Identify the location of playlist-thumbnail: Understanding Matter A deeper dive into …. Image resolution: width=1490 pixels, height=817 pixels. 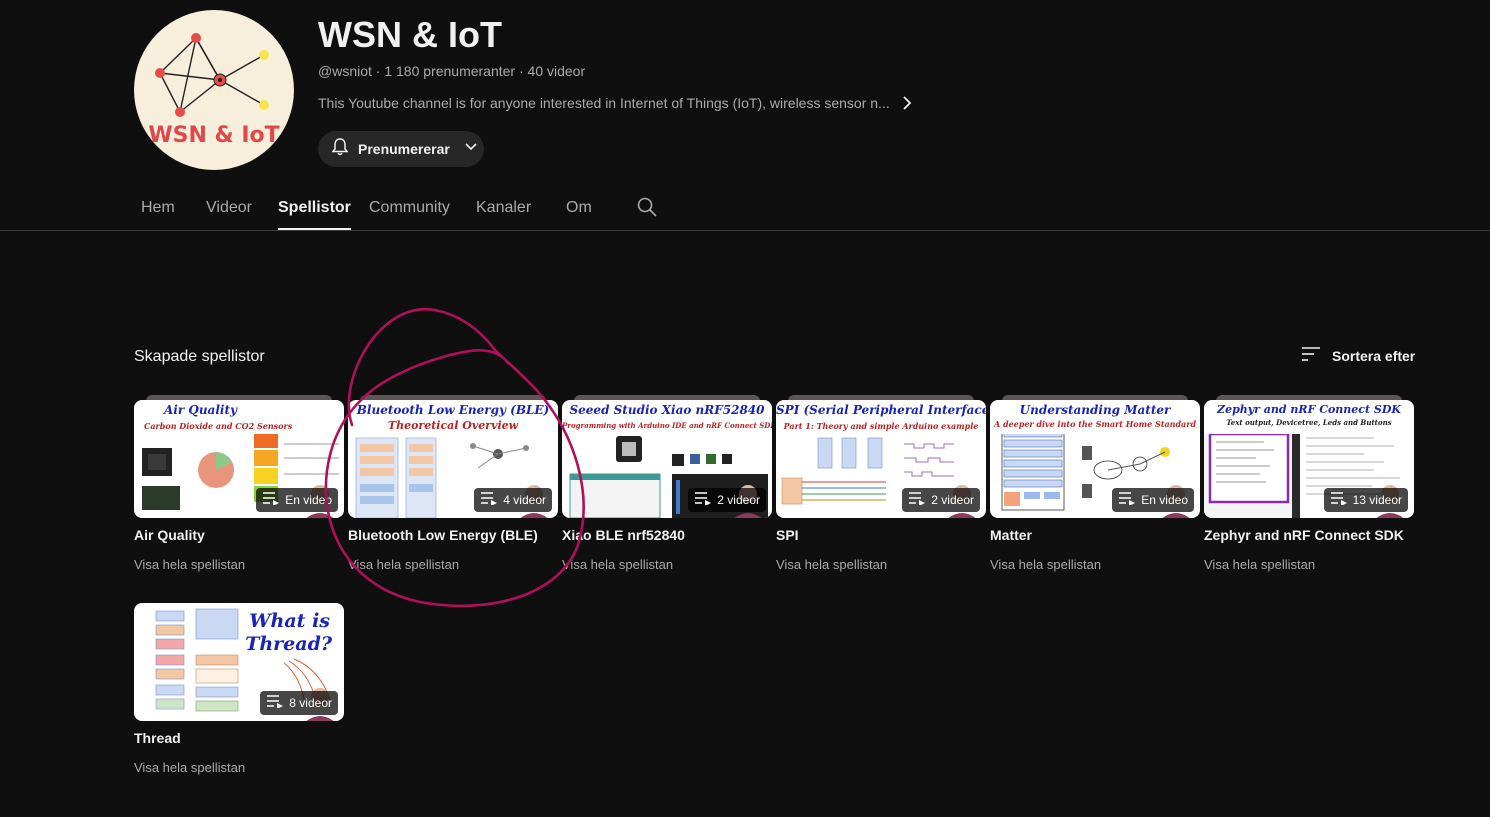
(1095, 459).